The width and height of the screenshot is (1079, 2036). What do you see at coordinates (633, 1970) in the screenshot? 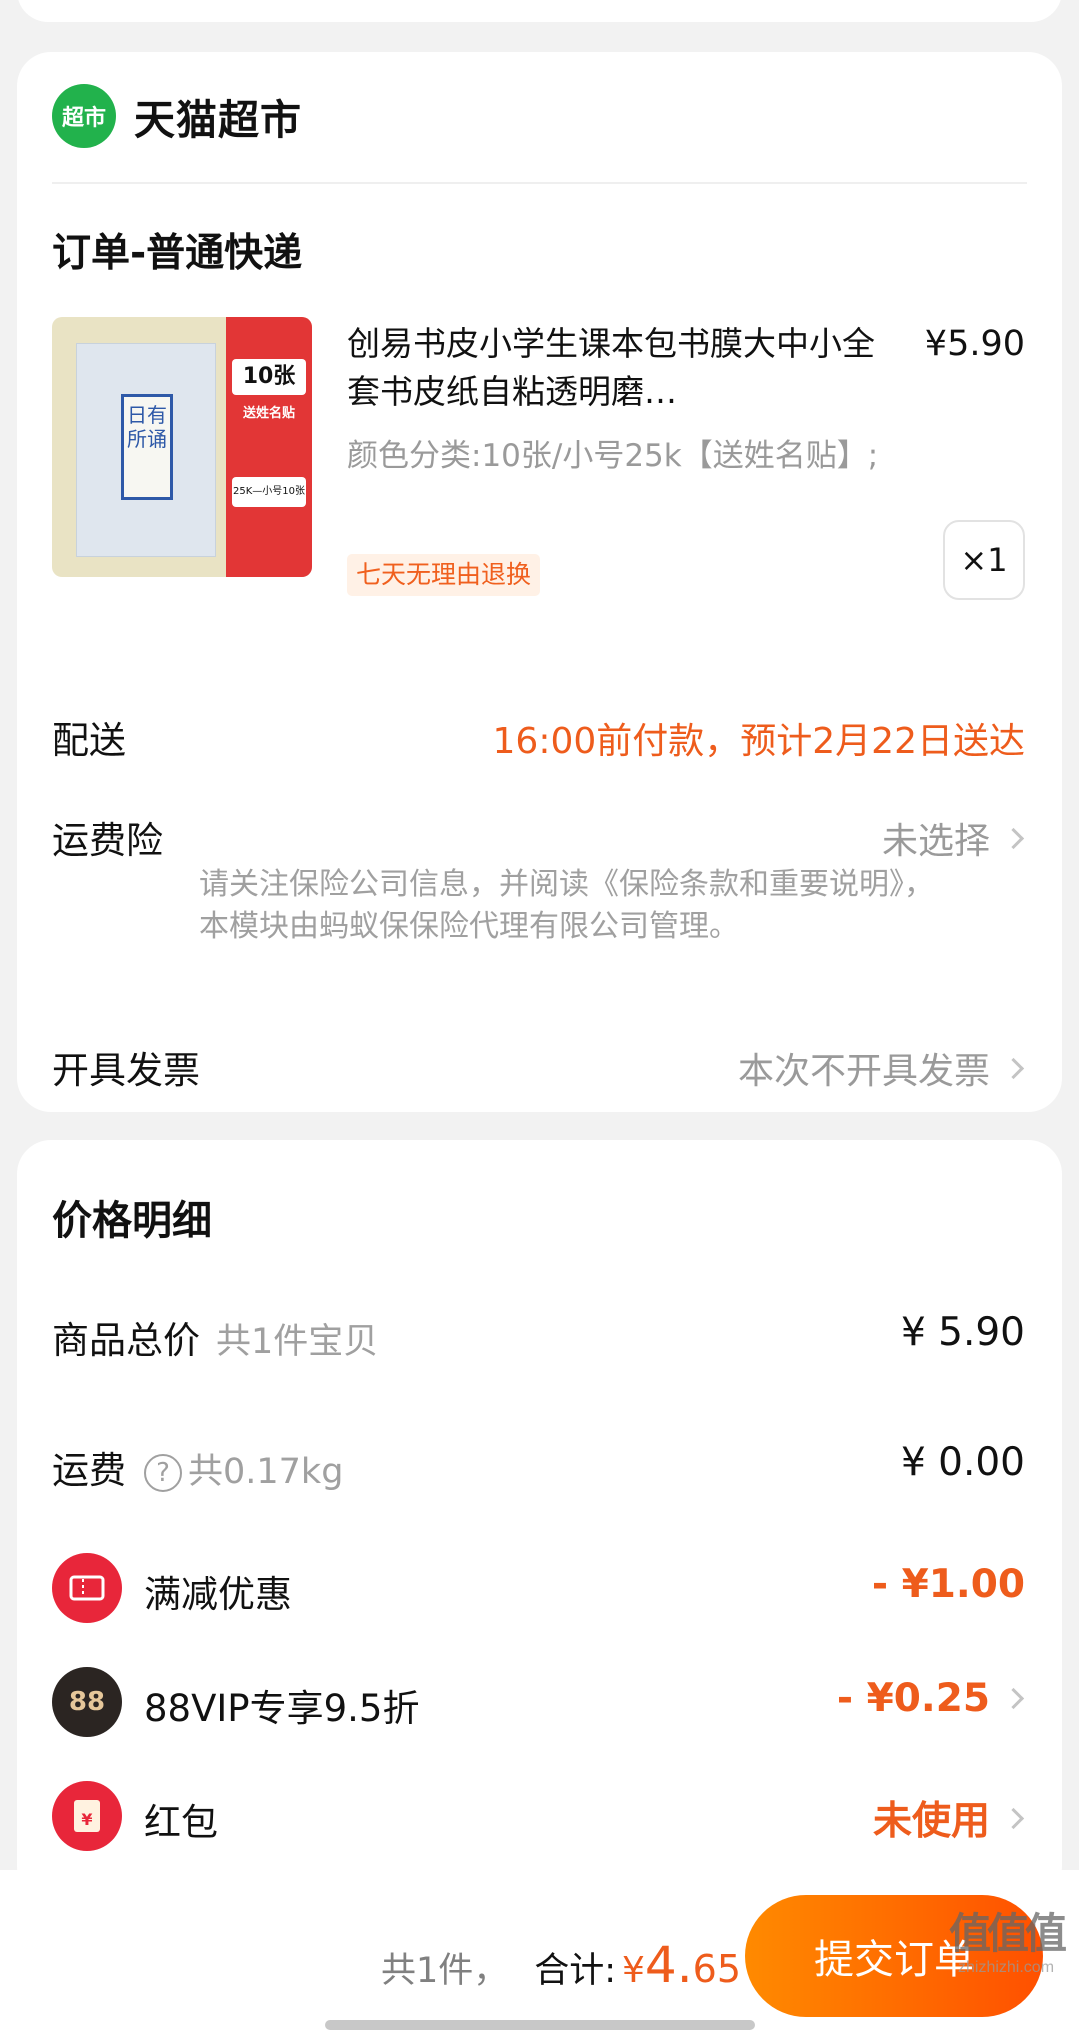
I see `total-currency: ¥` at bounding box center [633, 1970].